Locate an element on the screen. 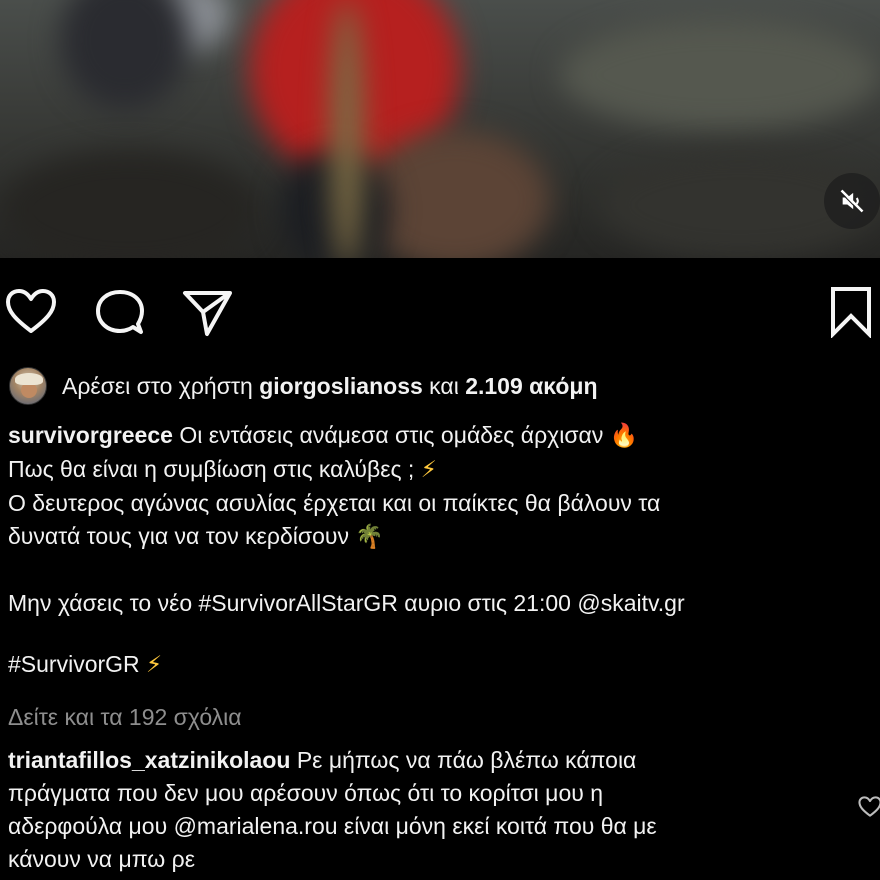  caption-text: δυνατά τους για να τον κερδίσουν is located at coordinates (178, 536).